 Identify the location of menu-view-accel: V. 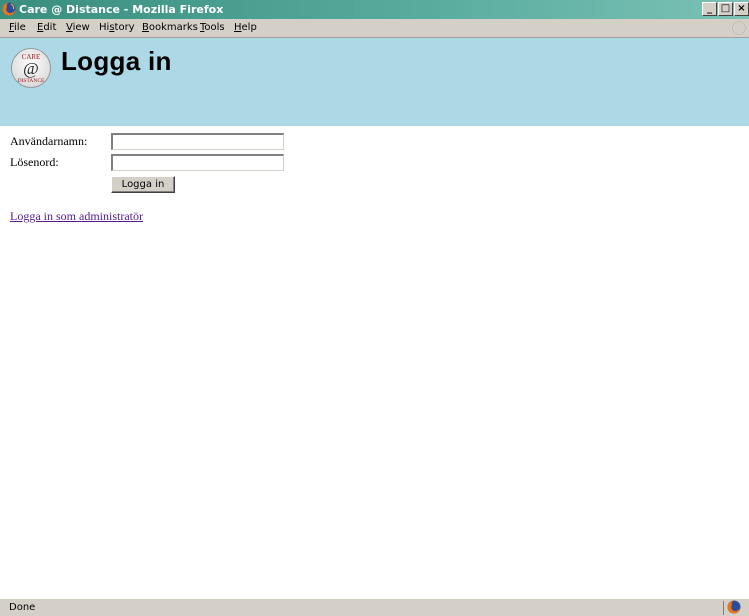
(69, 27).